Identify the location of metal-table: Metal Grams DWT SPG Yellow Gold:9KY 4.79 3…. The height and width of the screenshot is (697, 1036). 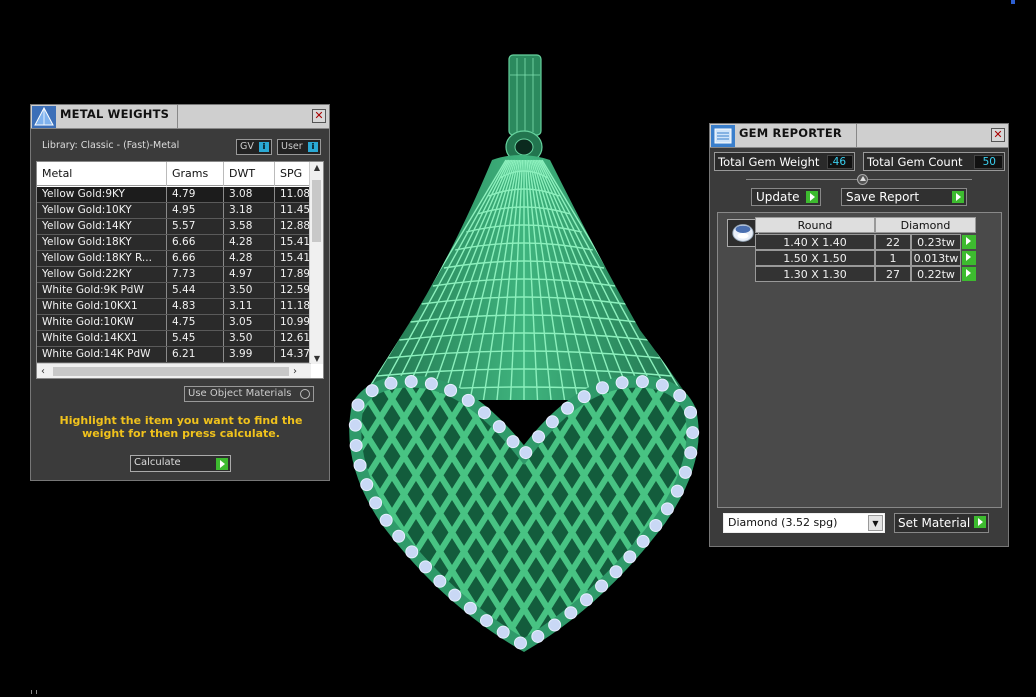
(180, 270).